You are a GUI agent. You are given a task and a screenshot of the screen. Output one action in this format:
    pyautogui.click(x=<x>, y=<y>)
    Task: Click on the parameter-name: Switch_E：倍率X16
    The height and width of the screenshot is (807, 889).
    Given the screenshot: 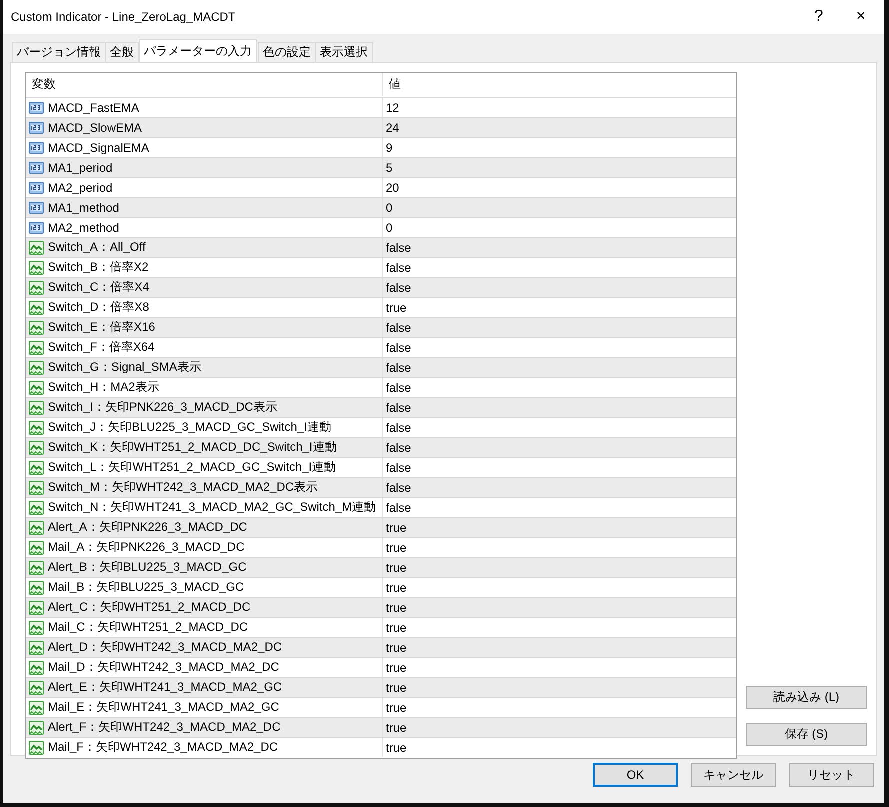 What is the action you would take?
    pyautogui.click(x=102, y=327)
    